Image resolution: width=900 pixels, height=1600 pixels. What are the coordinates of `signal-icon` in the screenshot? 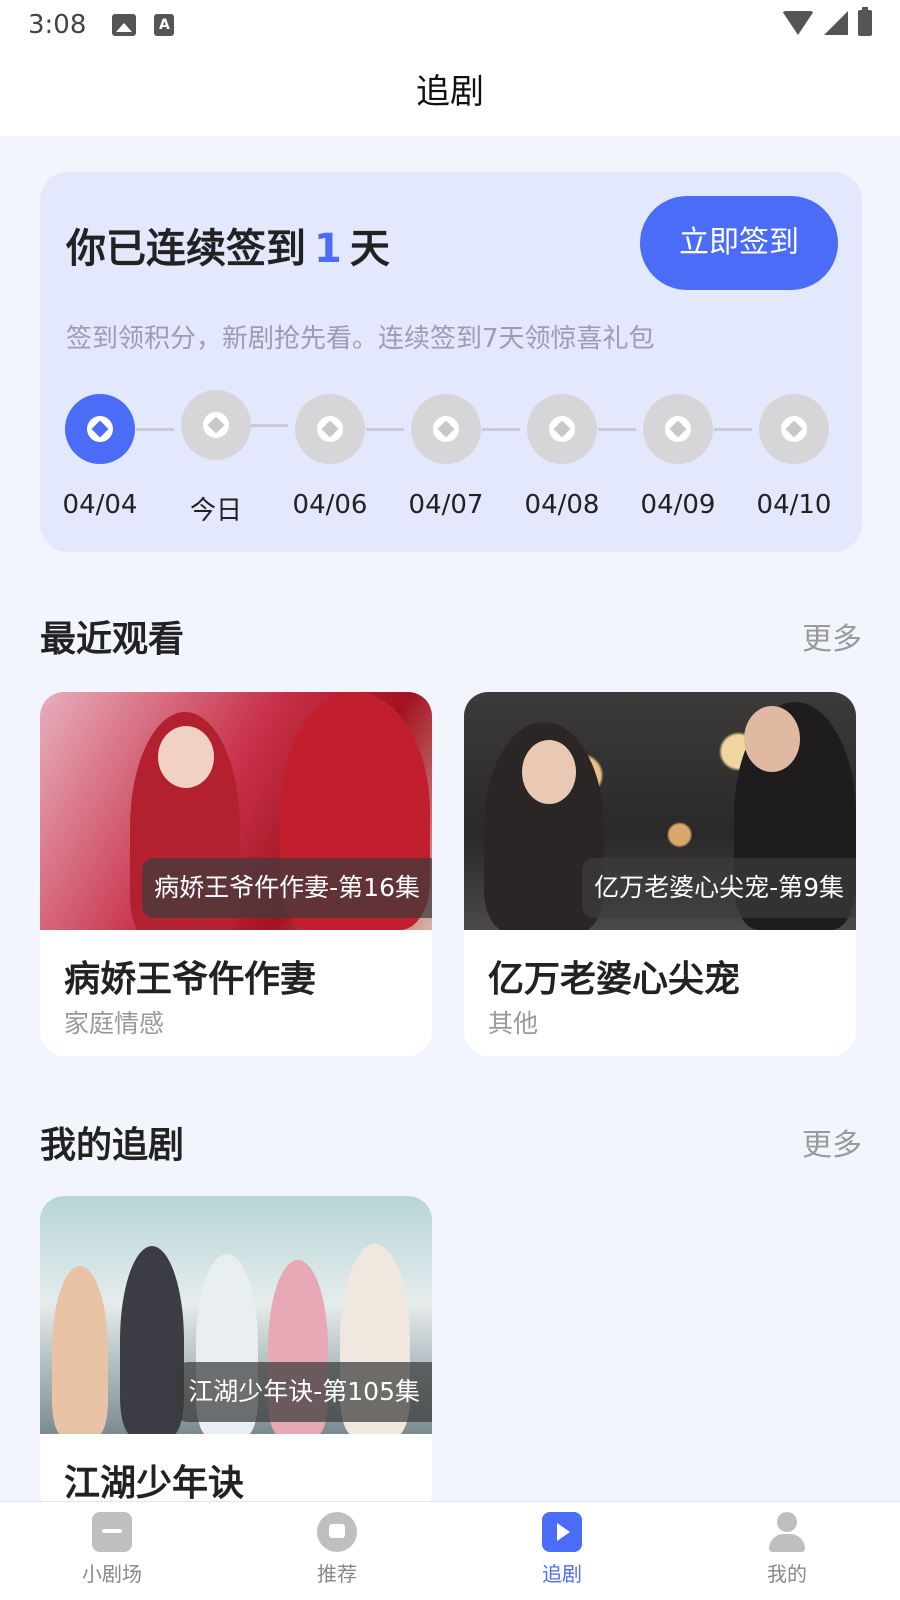 It's located at (836, 23).